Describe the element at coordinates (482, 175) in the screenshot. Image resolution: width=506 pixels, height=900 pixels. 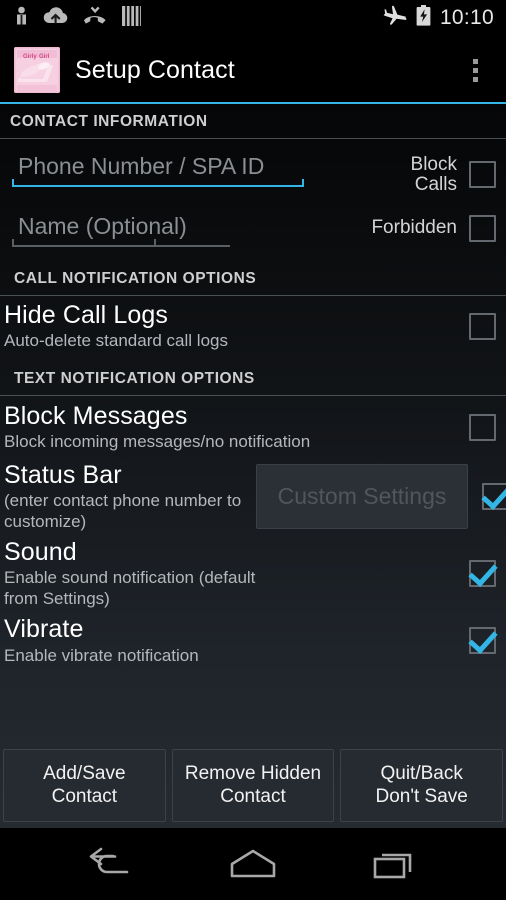
I see `block-calls-checkbox` at that location.